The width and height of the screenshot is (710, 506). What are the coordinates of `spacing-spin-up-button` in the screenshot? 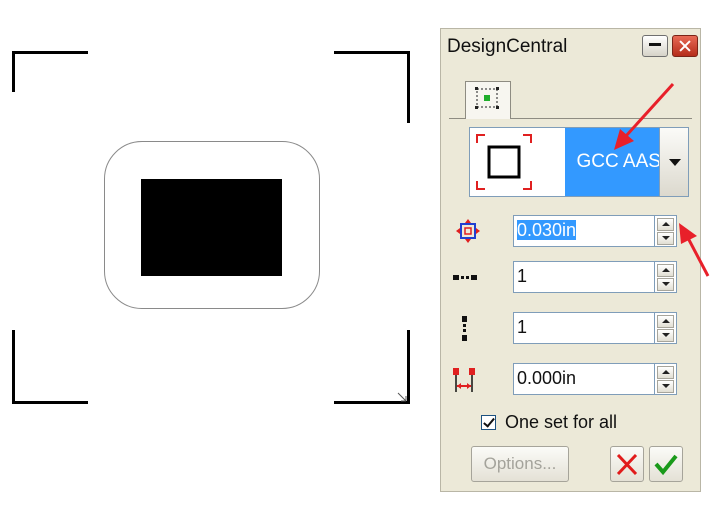 It's located at (665, 372).